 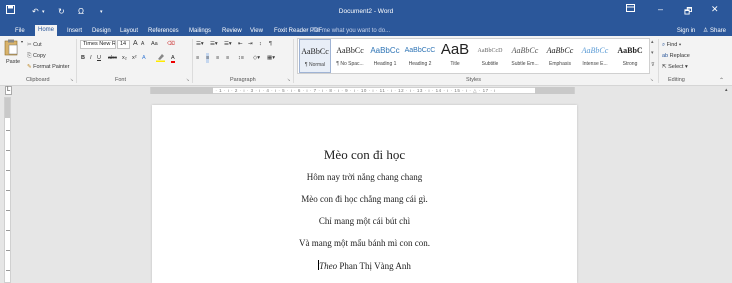 What do you see at coordinates (39, 56) in the screenshot?
I see `copy-label: Copy` at bounding box center [39, 56].